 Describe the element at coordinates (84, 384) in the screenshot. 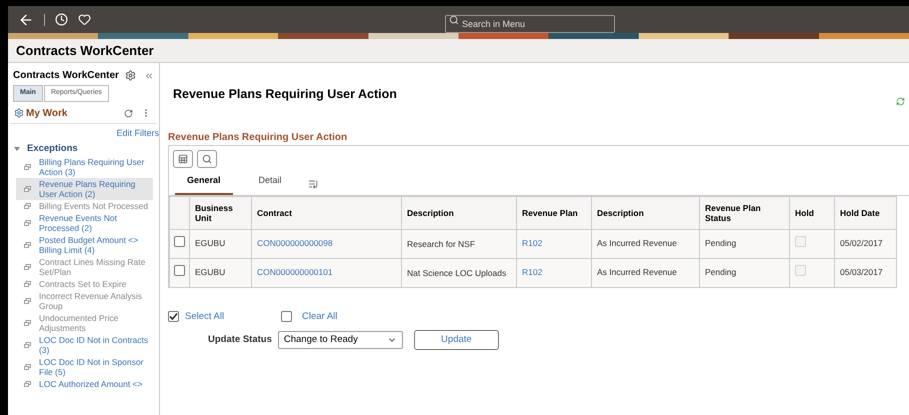

I see `sidebar-item: LOC Authorized Amount <>` at that location.